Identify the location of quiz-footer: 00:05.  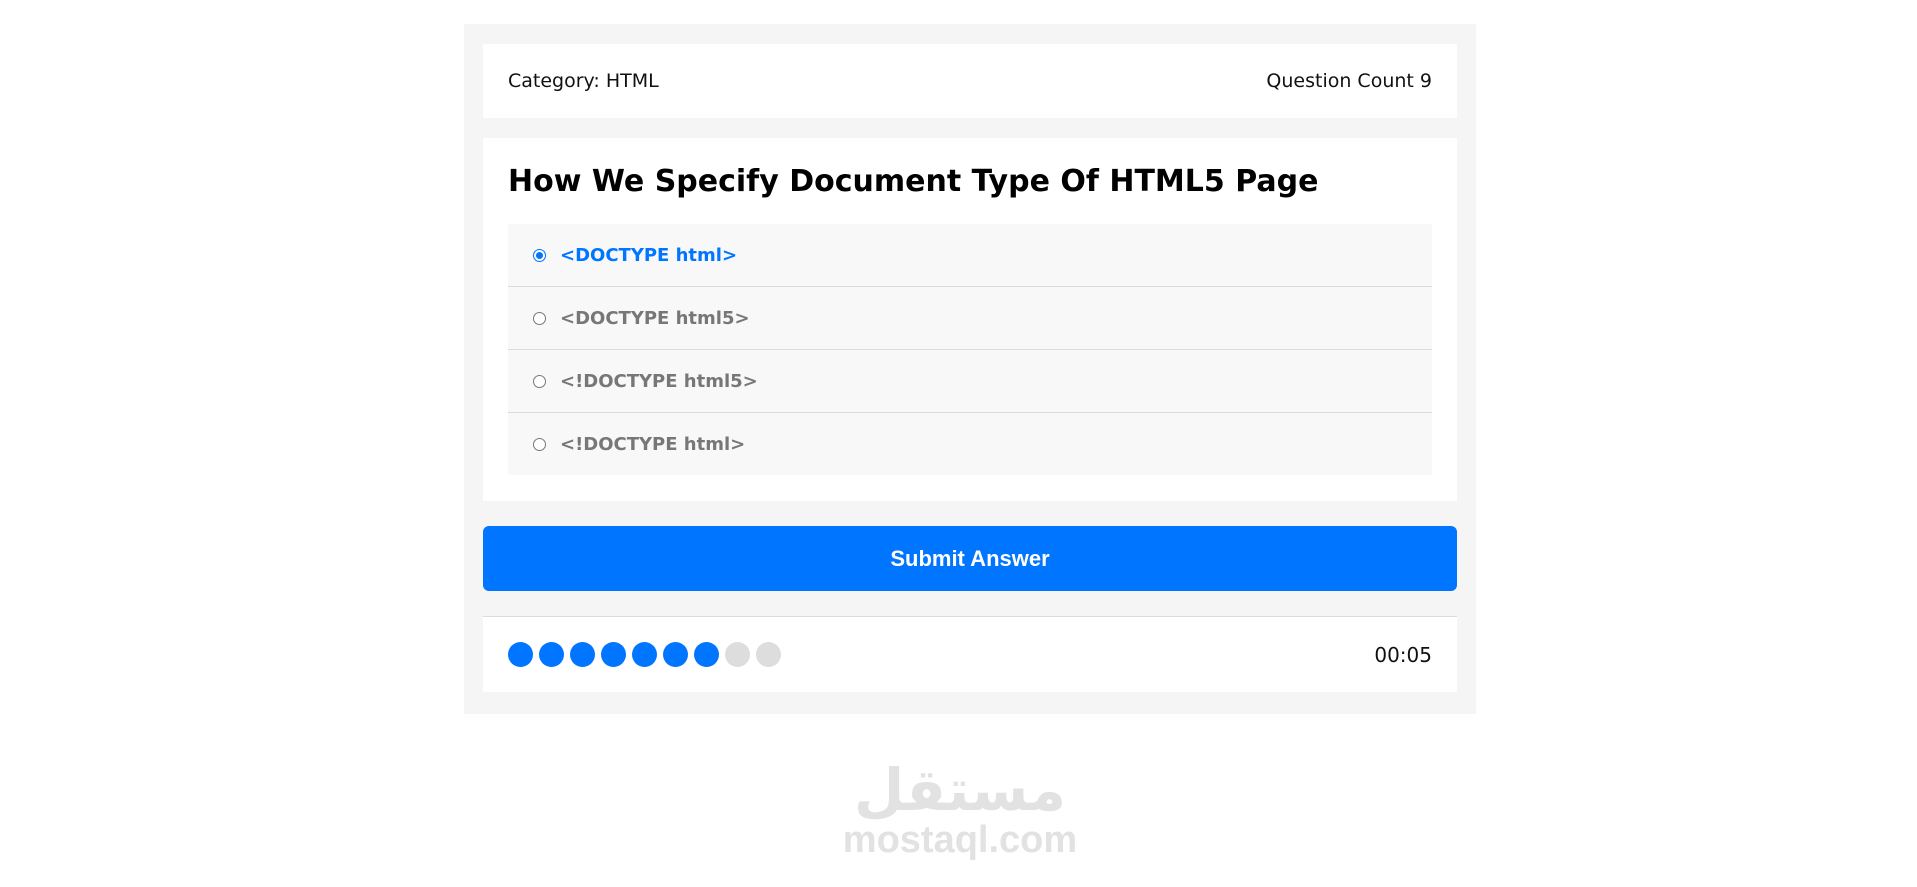
(970, 654).